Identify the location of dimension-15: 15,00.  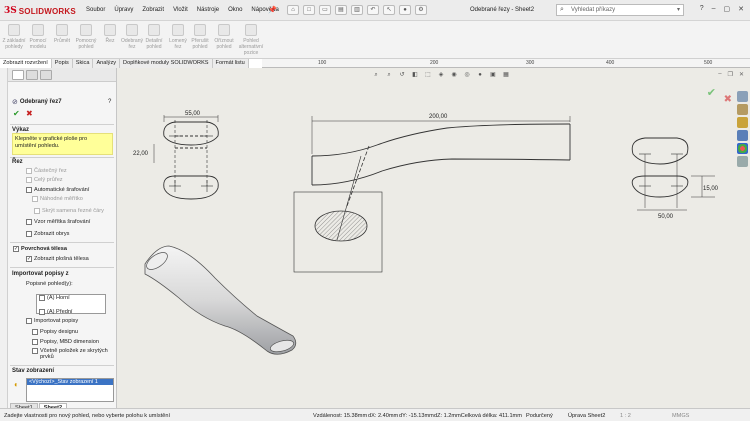
(711, 189).